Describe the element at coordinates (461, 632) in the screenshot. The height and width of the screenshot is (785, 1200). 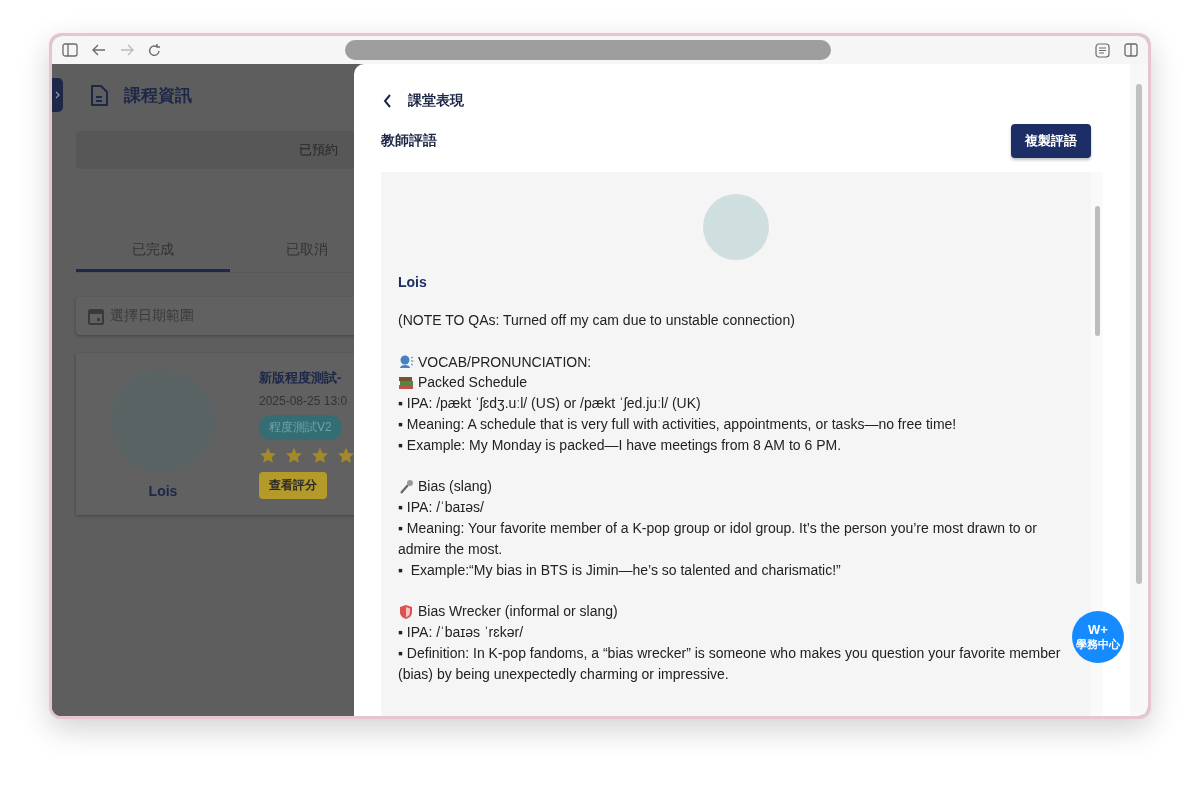
I see `comment-line: ▪ IPA: /ˈbaɪəs ˈrɛkər/` at that location.